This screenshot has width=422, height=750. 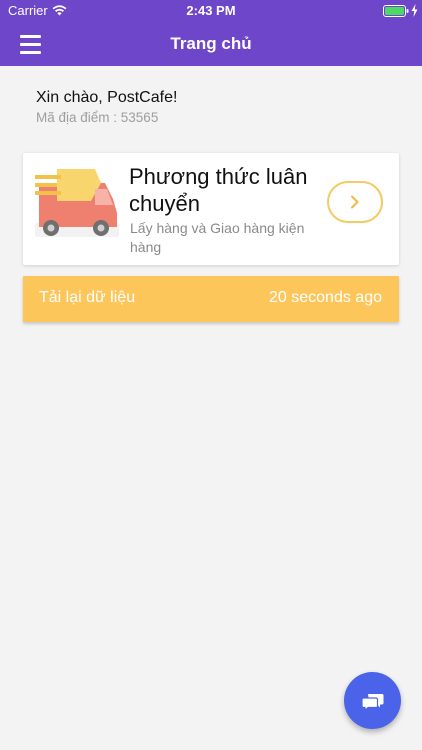 I want to click on status-time: 2:43 PM, so click(x=211, y=10).